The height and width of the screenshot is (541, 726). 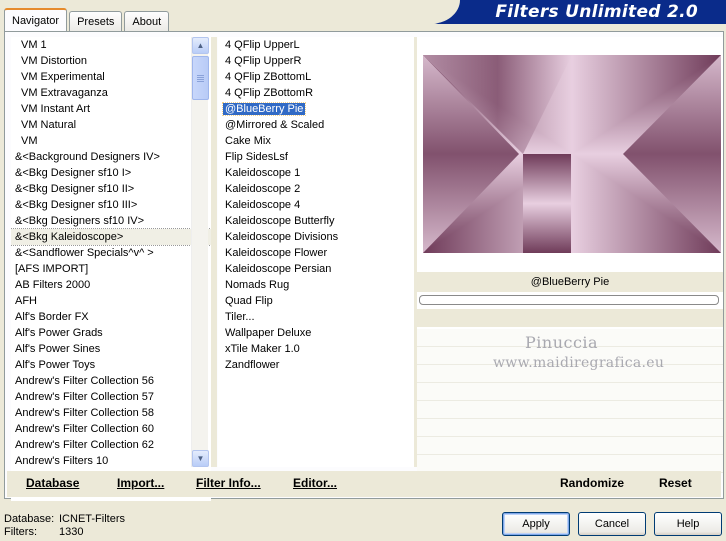 I want to click on category-item: VM Extravaganza, so click(x=111, y=93).